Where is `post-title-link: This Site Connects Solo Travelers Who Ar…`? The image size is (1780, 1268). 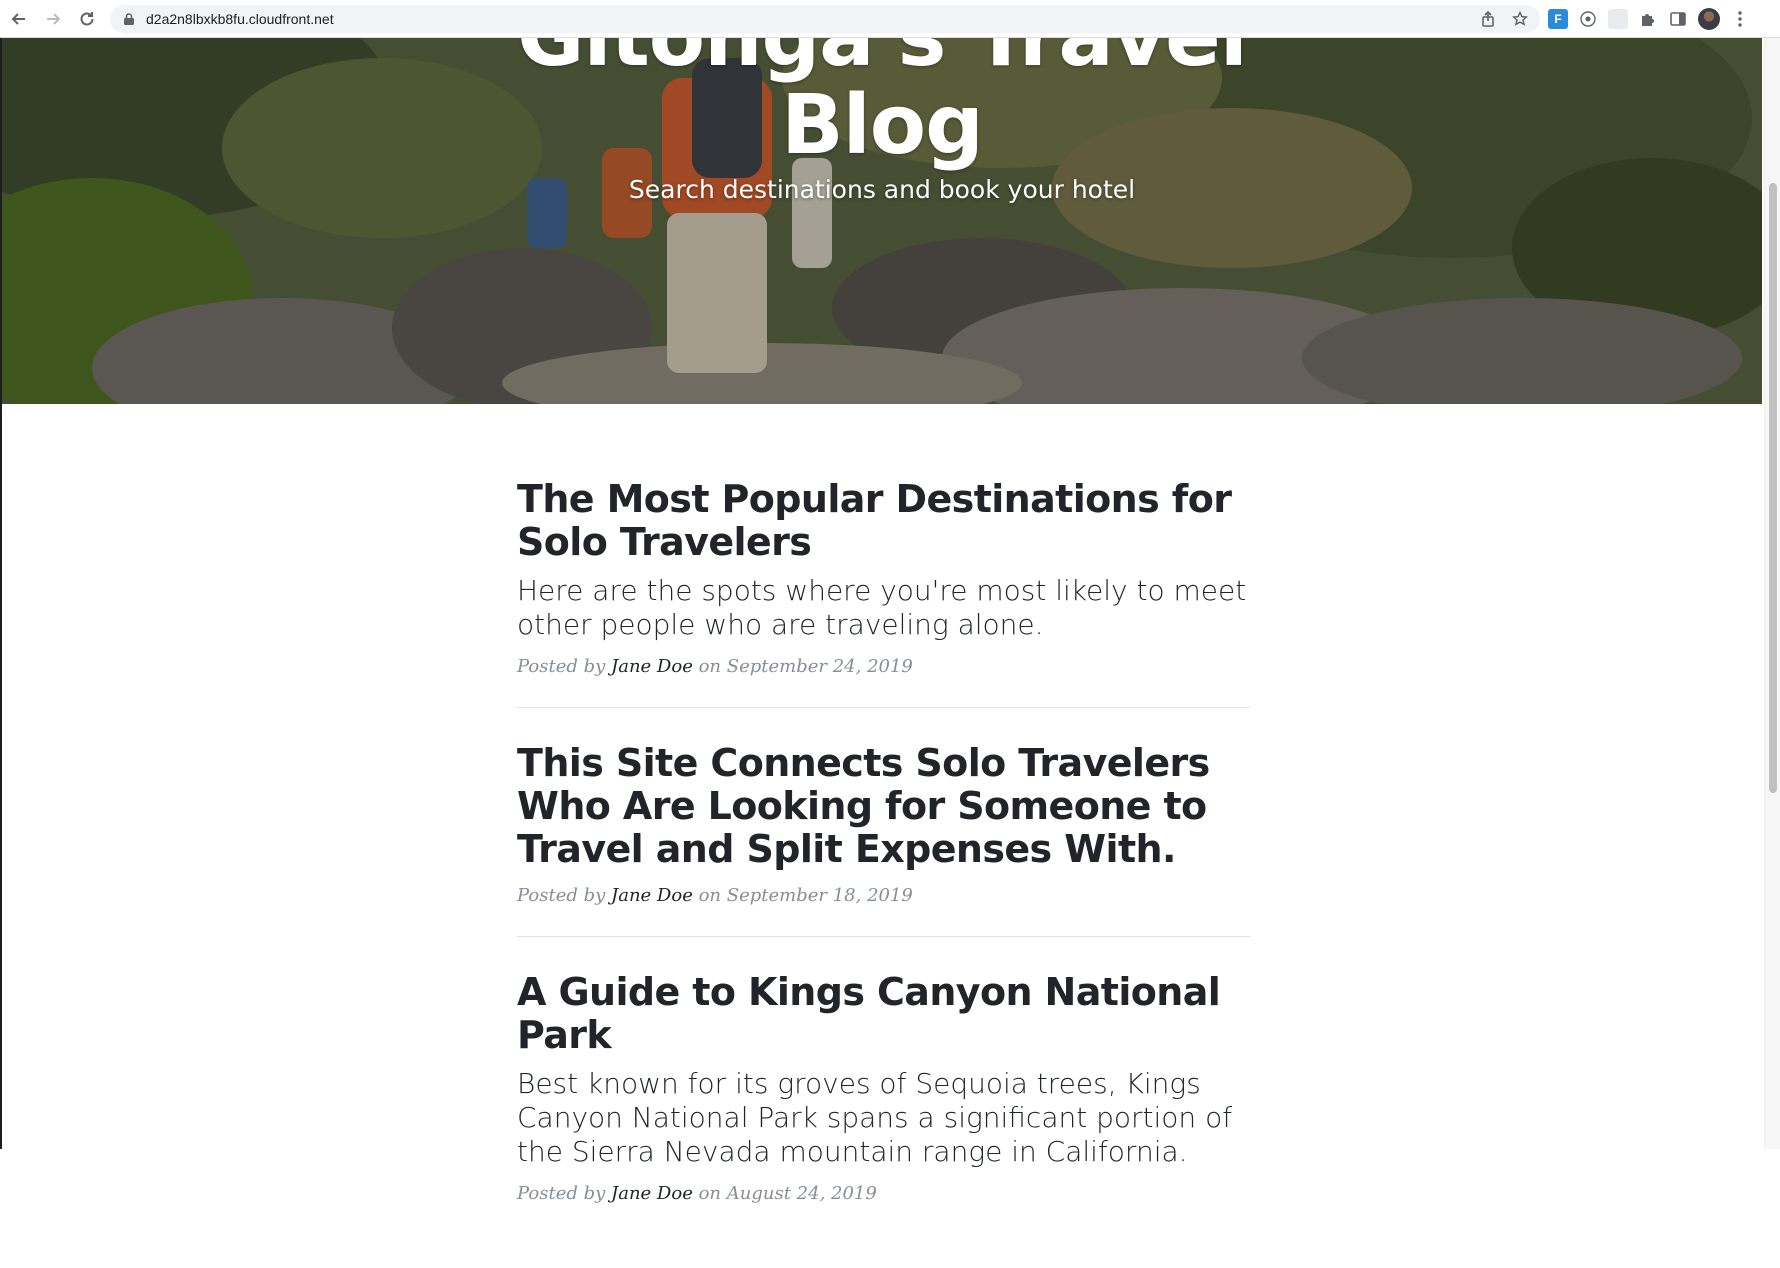
post-title-link: This Site Connects Solo Travelers Who Ar… is located at coordinates (883, 806).